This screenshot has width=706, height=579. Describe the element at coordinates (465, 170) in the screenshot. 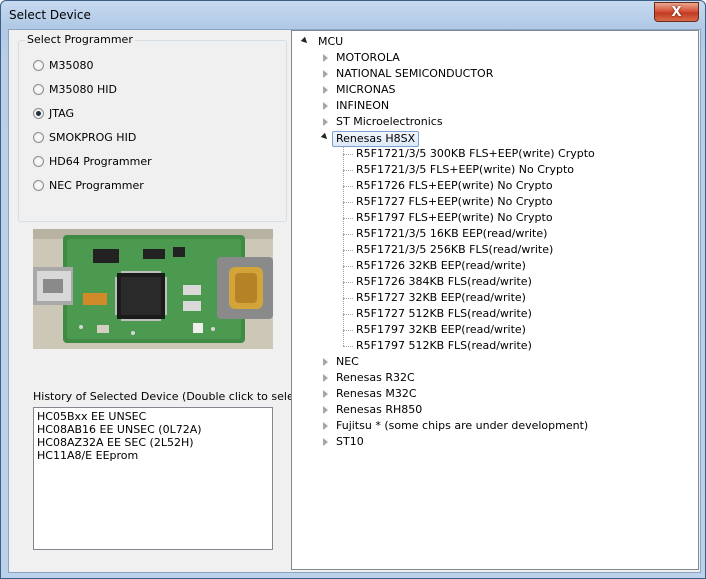

I see `tree-device: R5F1721/3/5 FLS+EEP(write) No Crypto` at that location.